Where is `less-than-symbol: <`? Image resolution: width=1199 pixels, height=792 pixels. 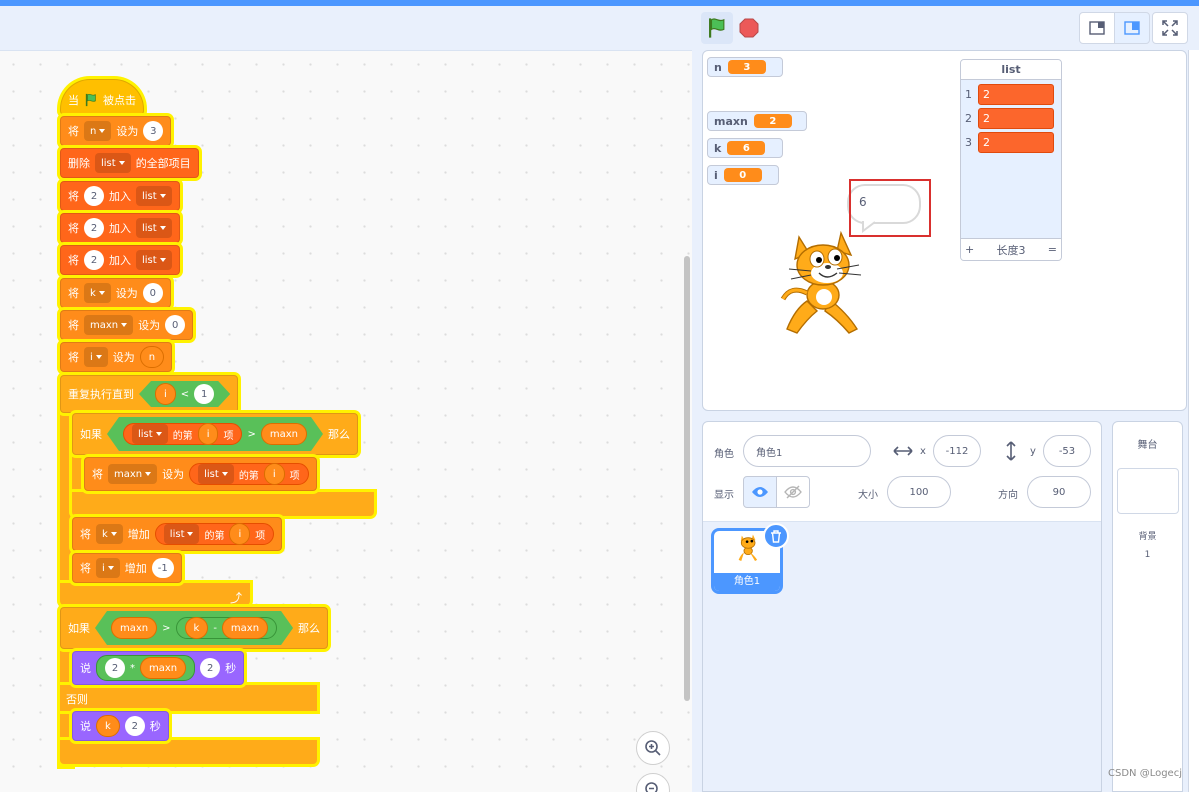 less-than-symbol: < is located at coordinates (185, 394).